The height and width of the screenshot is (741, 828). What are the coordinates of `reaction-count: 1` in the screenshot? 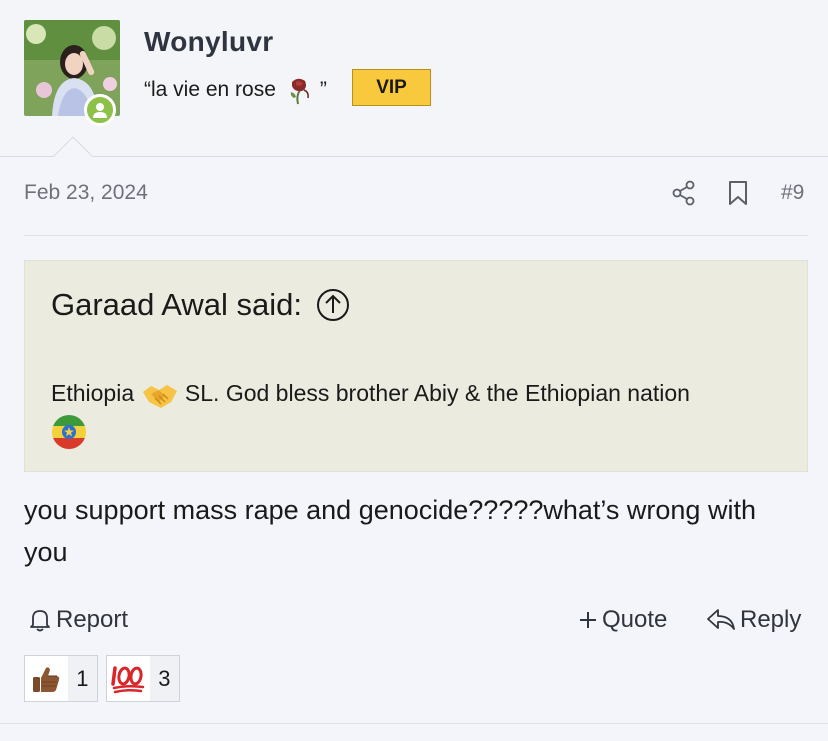 It's located at (82, 678).